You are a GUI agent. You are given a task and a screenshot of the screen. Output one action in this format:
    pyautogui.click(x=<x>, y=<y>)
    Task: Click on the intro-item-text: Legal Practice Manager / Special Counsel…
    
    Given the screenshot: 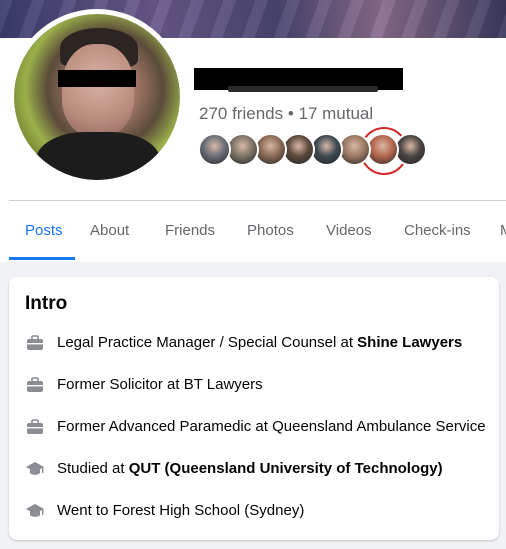 What is the action you would take?
    pyautogui.click(x=260, y=342)
    